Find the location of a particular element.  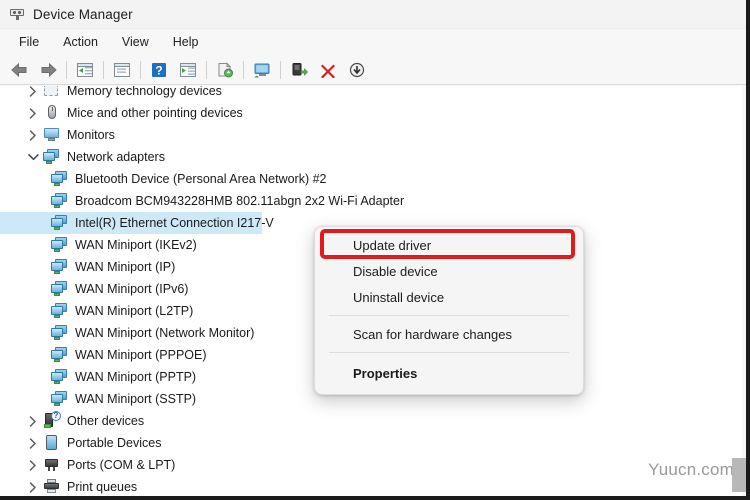

tree-item: ? Other devices is located at coordinates (371, 421).